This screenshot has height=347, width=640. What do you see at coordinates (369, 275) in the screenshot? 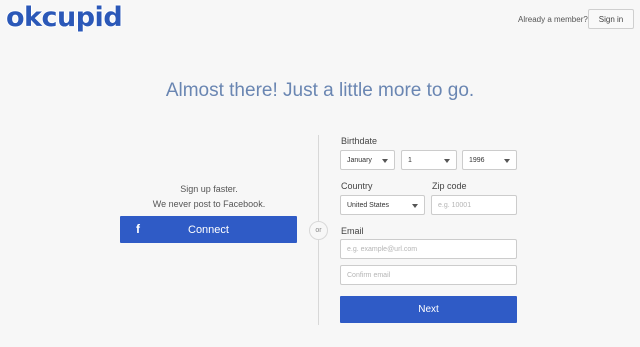
I see `confirm-email-placeholder: Confirm email` at bounding box center [369, 275].